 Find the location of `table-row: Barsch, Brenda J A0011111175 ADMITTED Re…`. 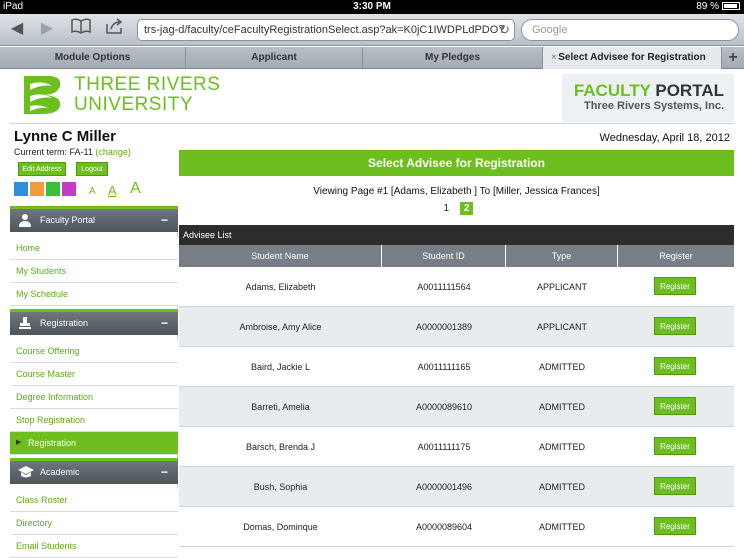

table-row: Barsch, Brenda J A0011111175 ADMITTED Re… is located at coordinates (456, 447).